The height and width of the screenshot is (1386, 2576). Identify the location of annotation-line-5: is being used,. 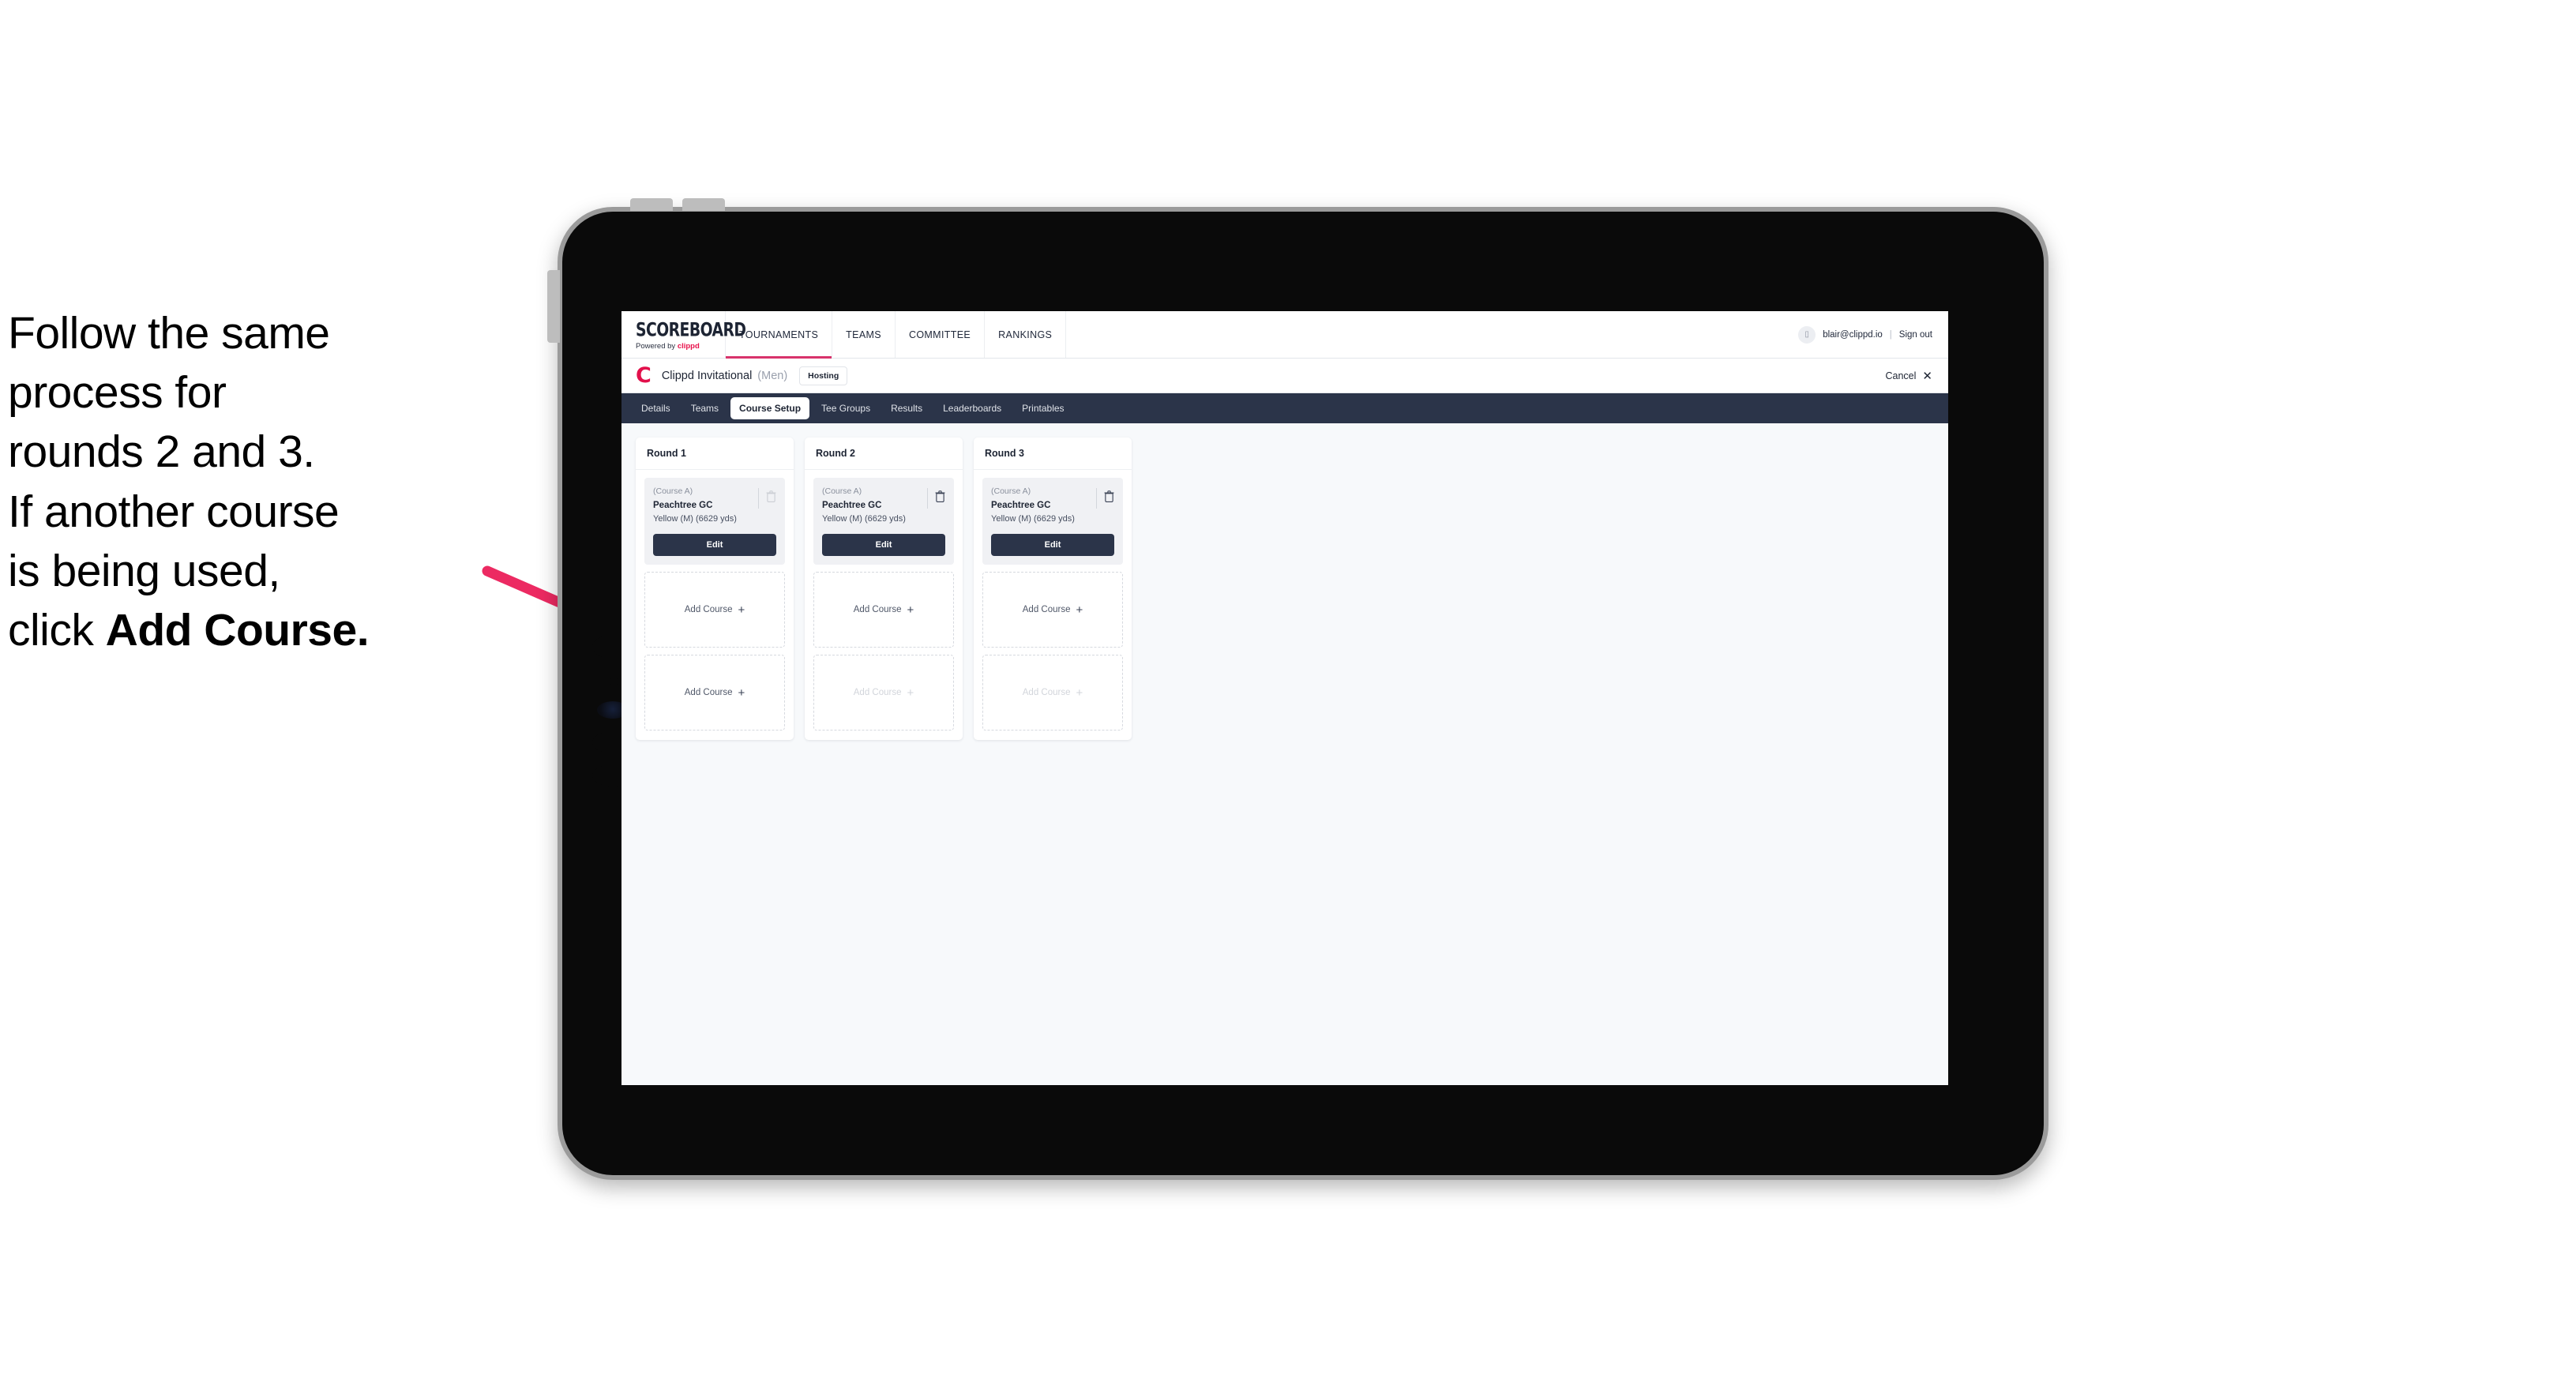
(144, 570).